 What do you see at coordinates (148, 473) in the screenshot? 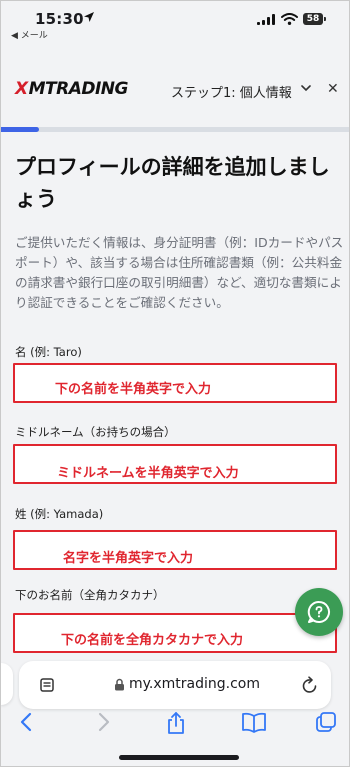
I see `middle-name-annotation: ミドルネームを半角英字で入力` at bounding box center [148, 473].